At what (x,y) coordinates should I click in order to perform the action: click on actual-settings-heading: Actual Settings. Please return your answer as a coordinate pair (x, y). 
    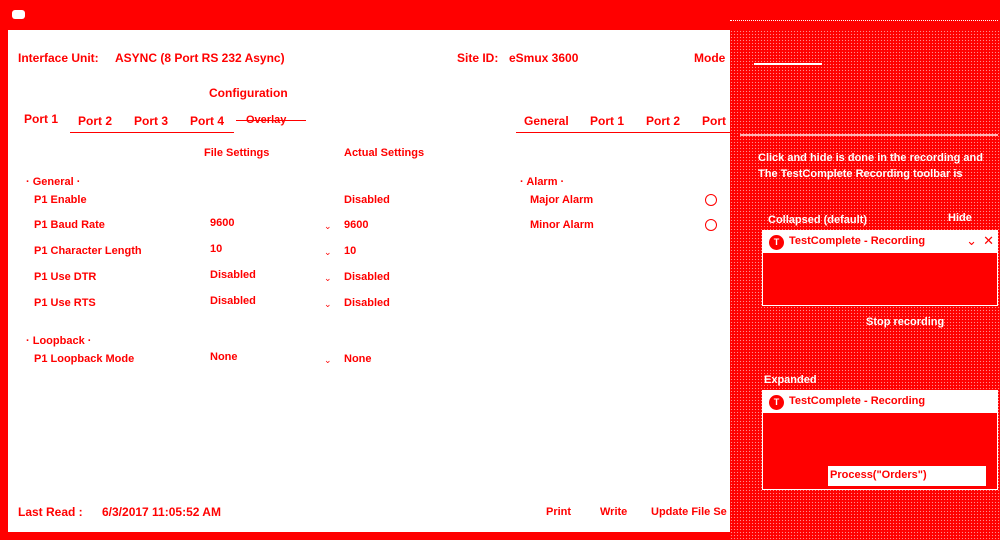
    Looking at the image, I should click on (384, 153).